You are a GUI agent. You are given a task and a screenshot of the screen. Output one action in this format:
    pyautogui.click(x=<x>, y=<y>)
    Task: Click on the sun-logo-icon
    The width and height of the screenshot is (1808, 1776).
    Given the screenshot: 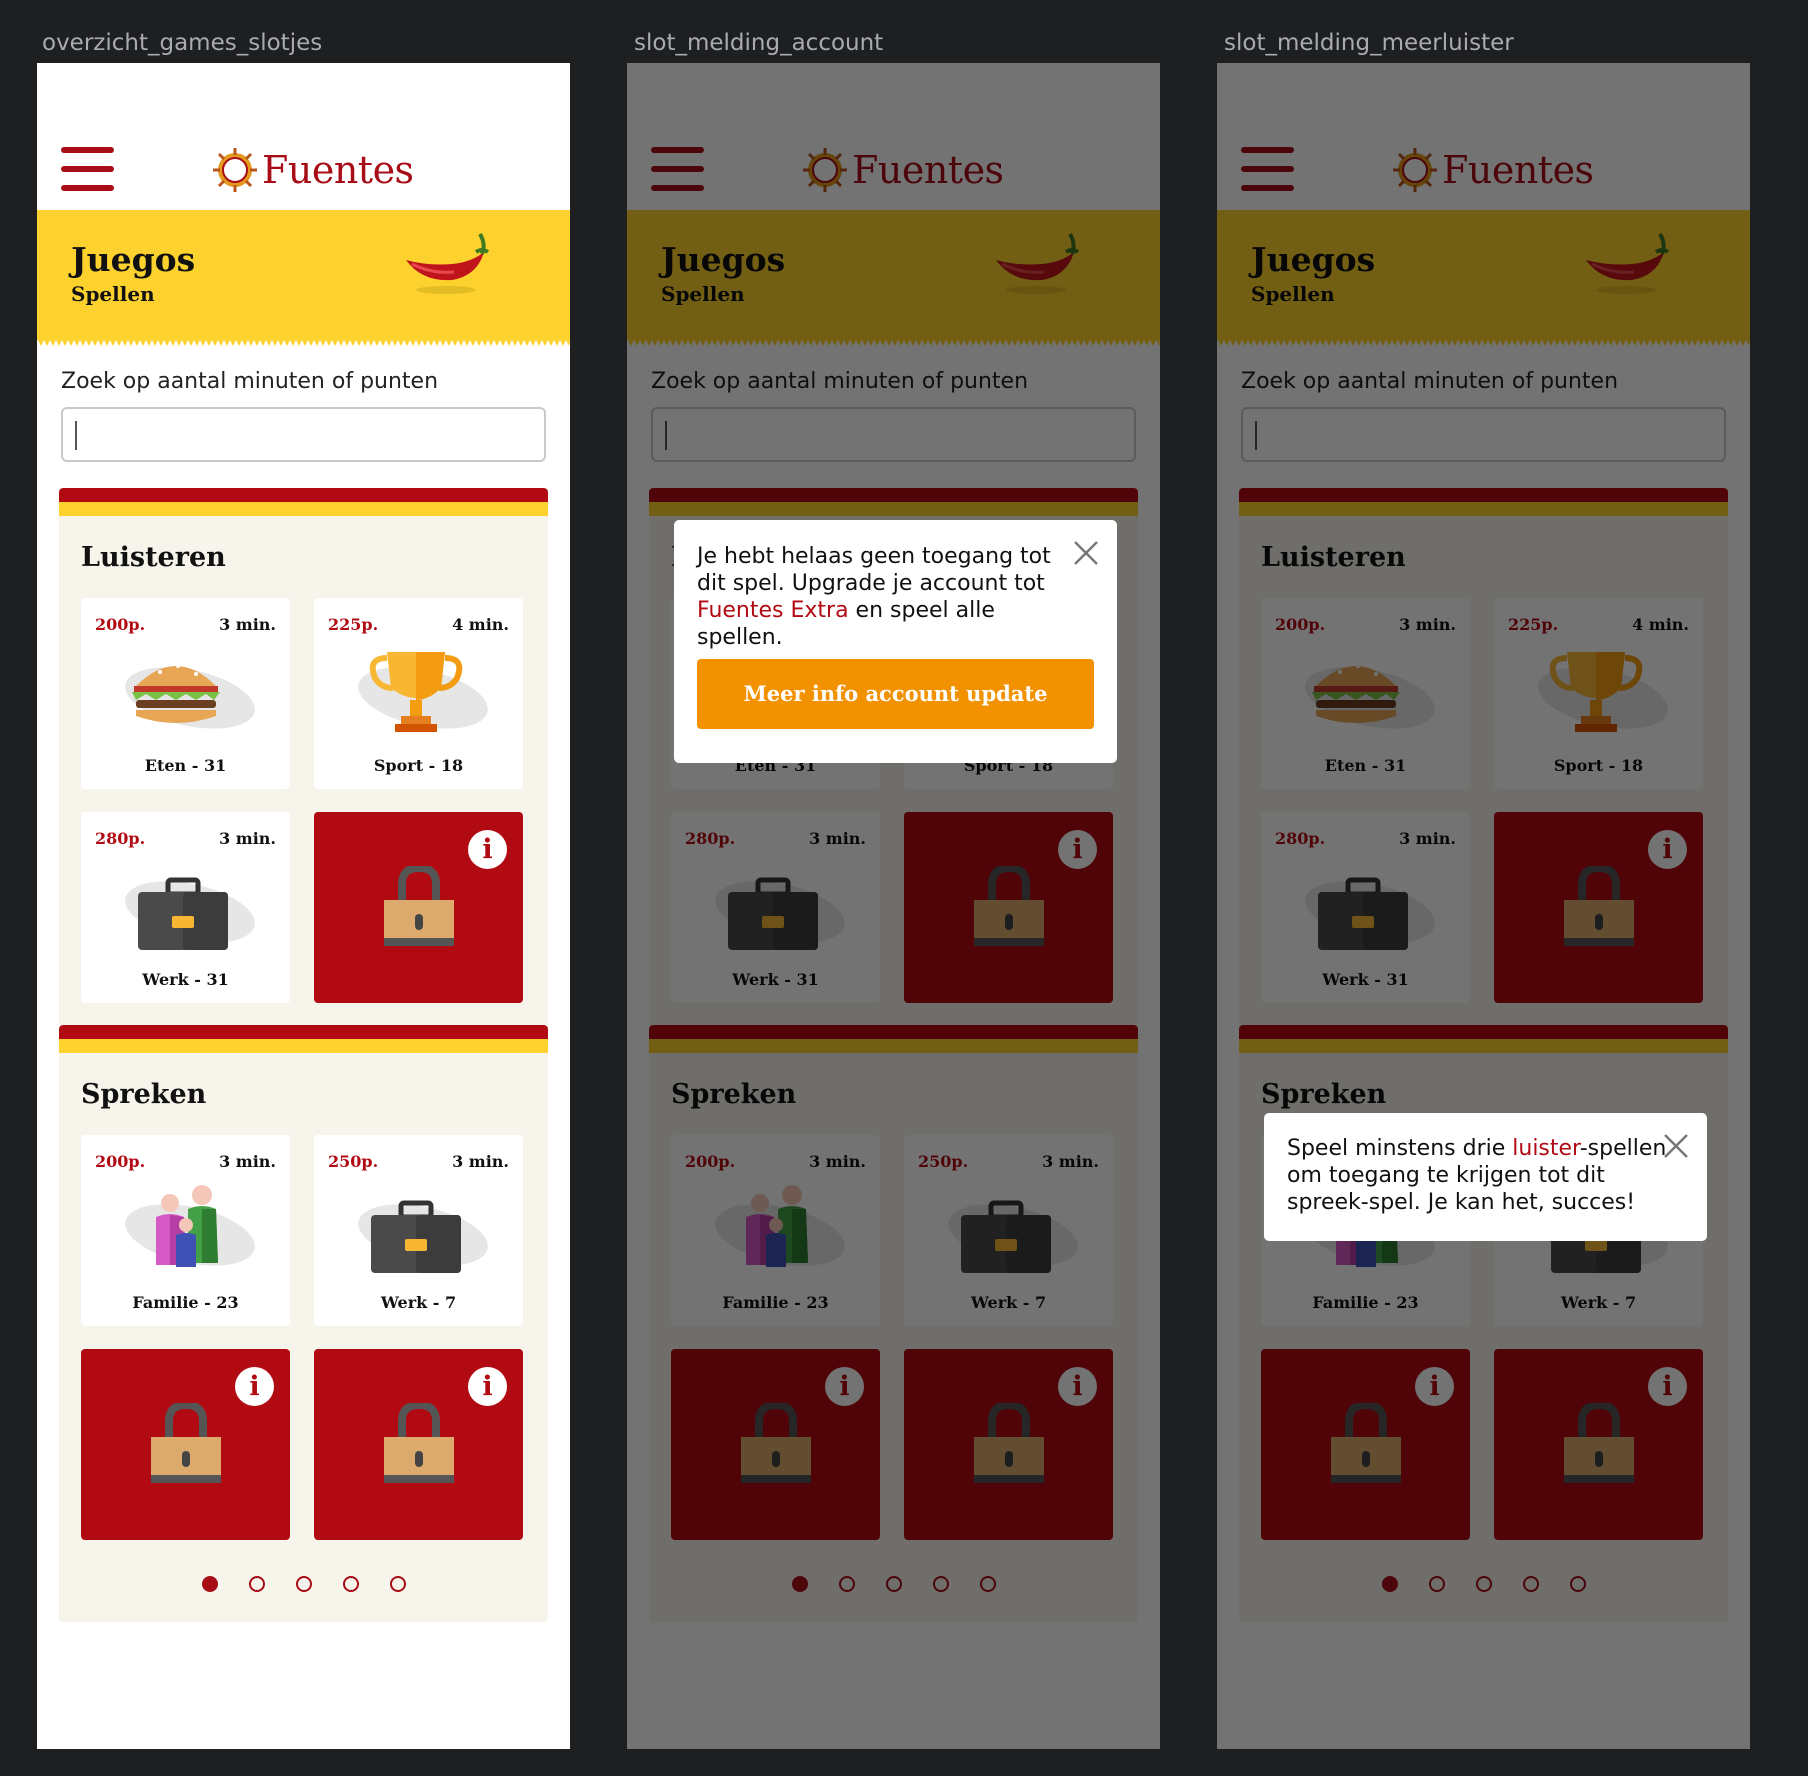 What is the action you would take?
    pyautogui.click(x=235, y=170)
    